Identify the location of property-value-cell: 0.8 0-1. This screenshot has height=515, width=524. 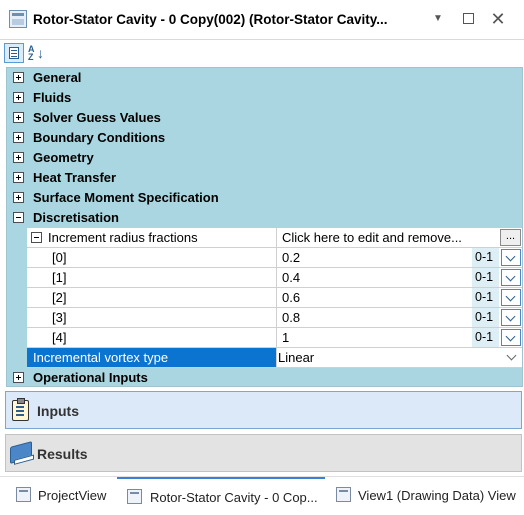
(399, 318).